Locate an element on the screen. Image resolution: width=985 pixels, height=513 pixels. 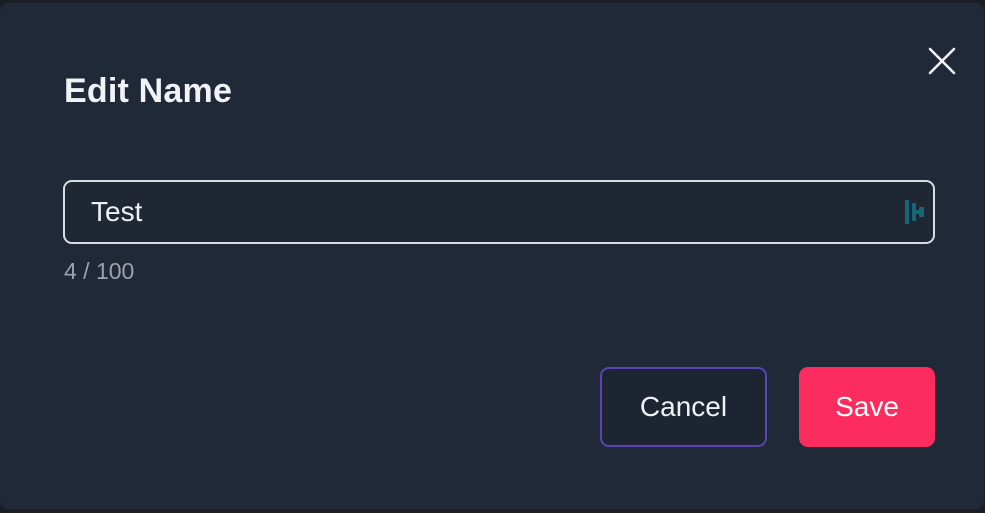
name-input is located at coordinates (475, 212).